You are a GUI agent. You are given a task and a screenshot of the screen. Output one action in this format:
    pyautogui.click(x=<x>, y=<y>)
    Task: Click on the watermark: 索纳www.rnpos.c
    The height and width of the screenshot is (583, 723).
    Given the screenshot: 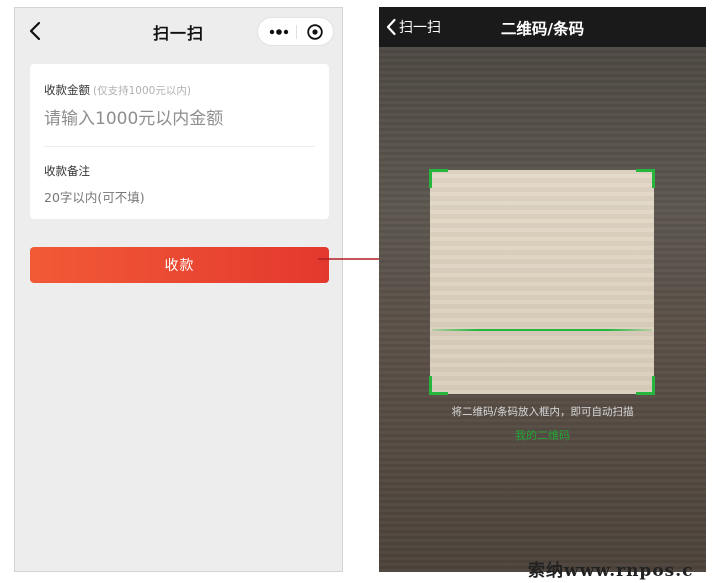 What is the action you would take?
    pyautogui.click(x=611, y=571)
    